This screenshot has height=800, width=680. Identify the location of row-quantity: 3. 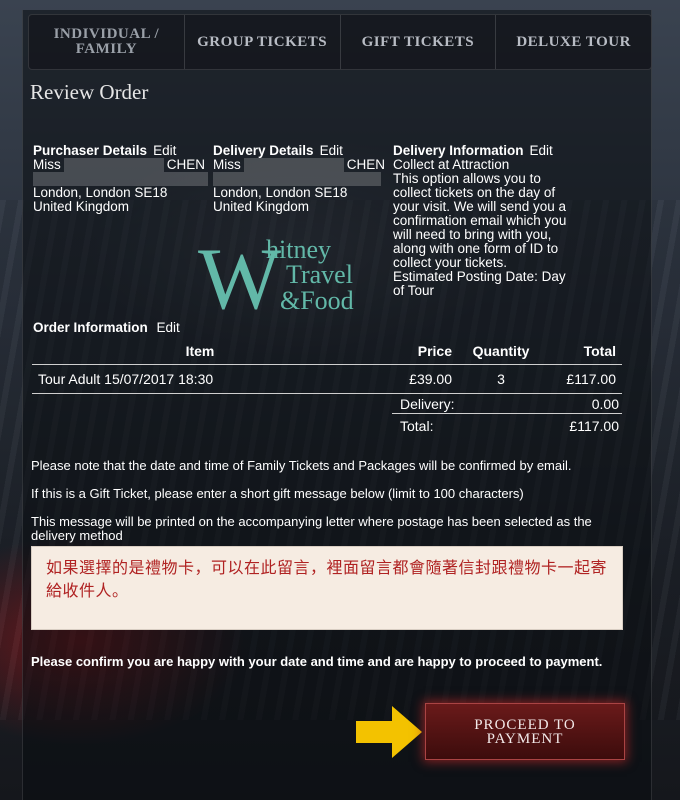
(501, 379).